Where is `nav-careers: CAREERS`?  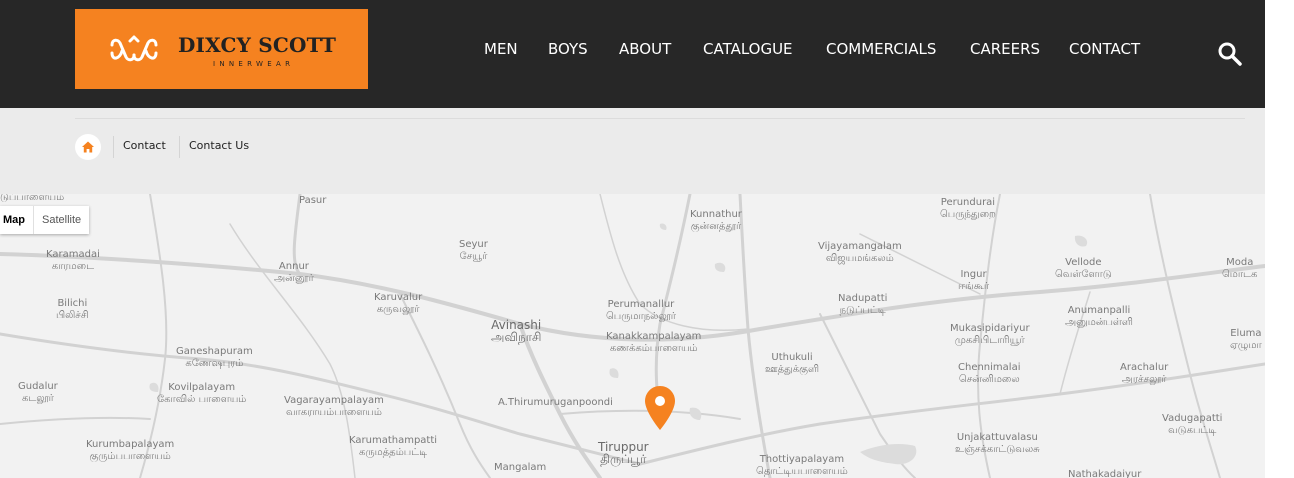 nav-careers: CAREERS is located at coordinates (1005, 49).